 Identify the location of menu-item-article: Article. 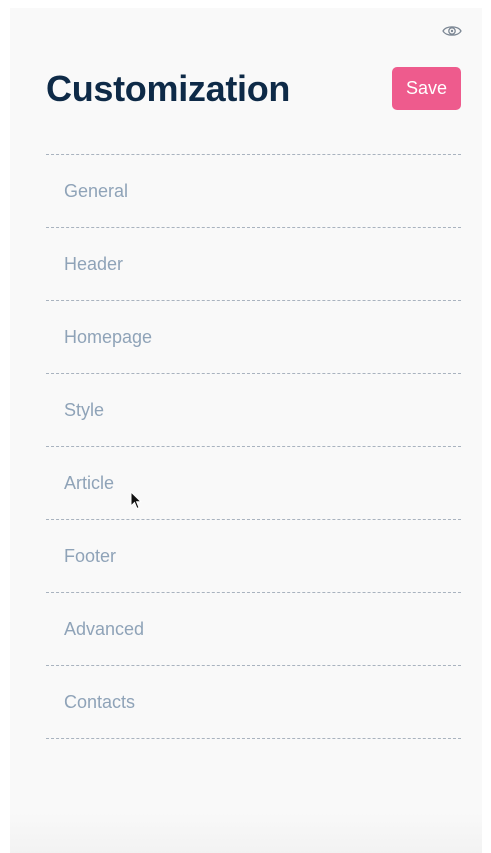
(253, 483).